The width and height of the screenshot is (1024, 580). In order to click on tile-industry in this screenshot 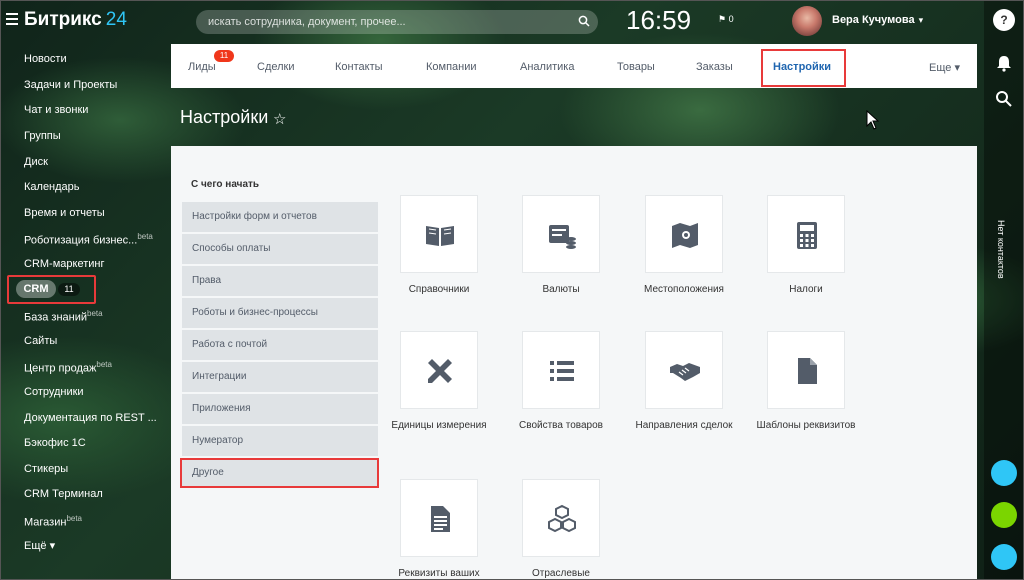, I will do `click(561, 518)`.